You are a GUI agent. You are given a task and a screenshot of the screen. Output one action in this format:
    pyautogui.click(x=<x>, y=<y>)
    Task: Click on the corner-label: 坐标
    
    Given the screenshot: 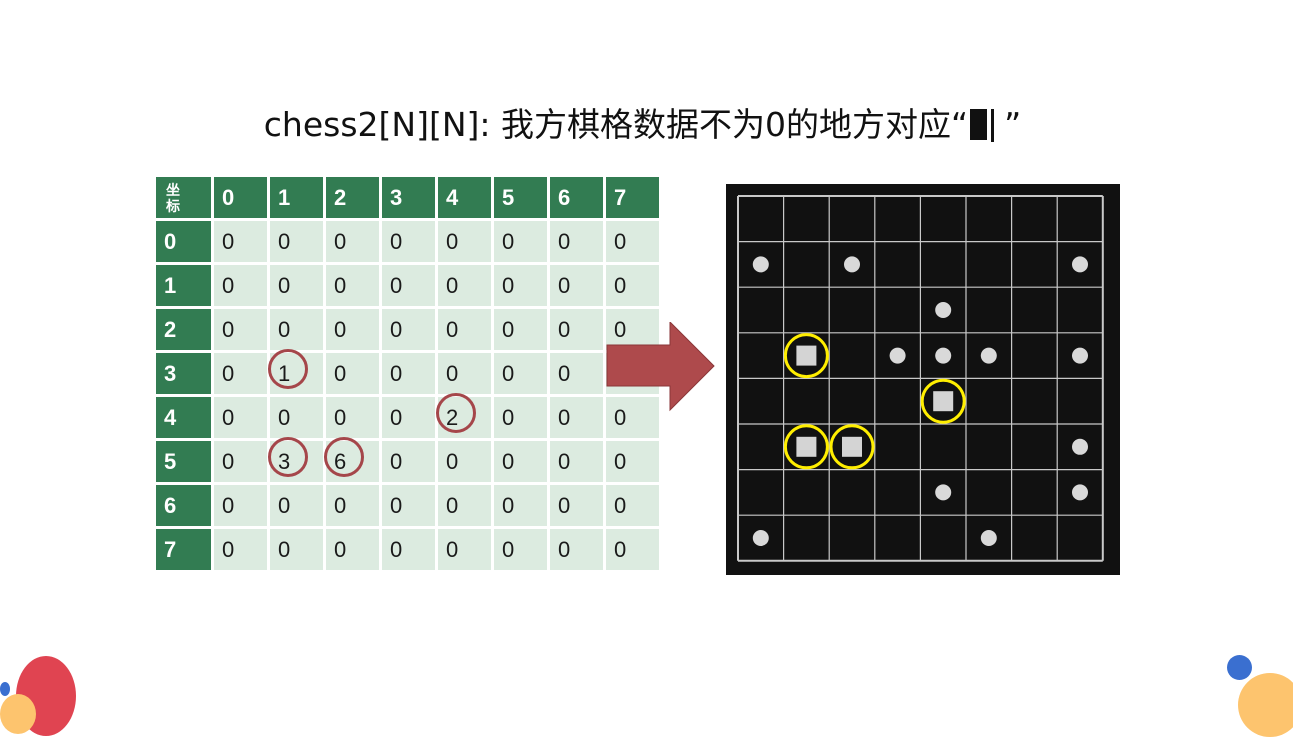 What is the action you would take?
    pyautogui.click(x=183, y=197)
    